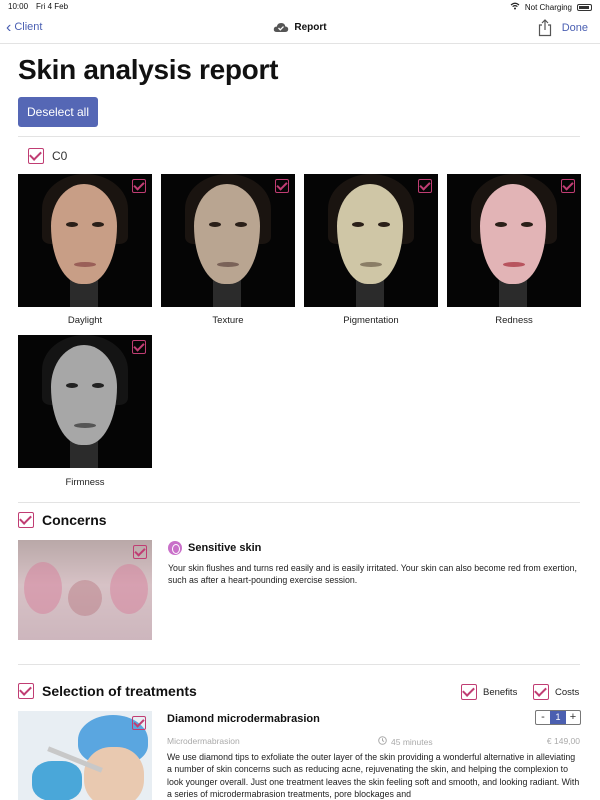 The height and width of the screenshot is (800, 600). I want to click on concerns-header: Concerns, so click(62, 520).